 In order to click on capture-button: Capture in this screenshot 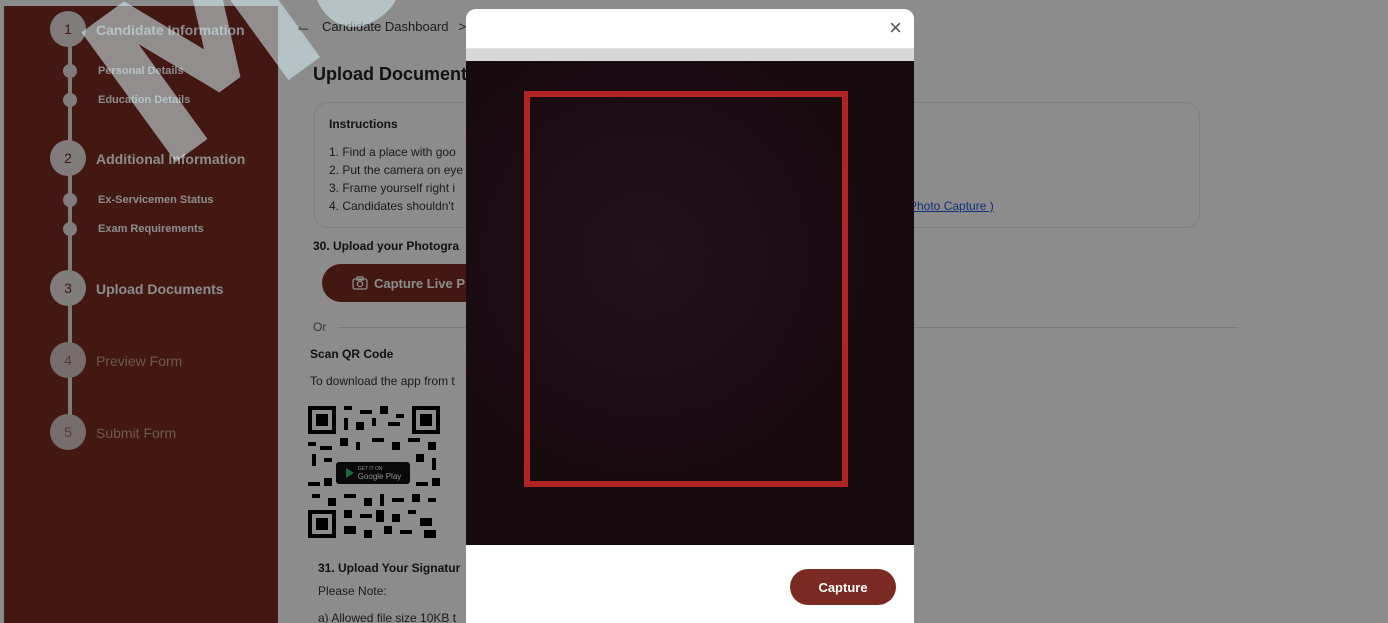, I will do `click(843, 587)`.